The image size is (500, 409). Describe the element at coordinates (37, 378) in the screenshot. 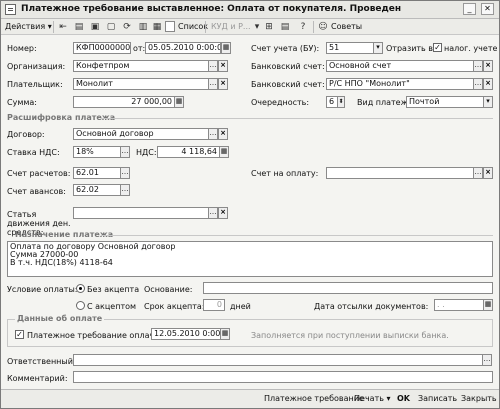

I see `comment-label: Комментарий:` at that location.